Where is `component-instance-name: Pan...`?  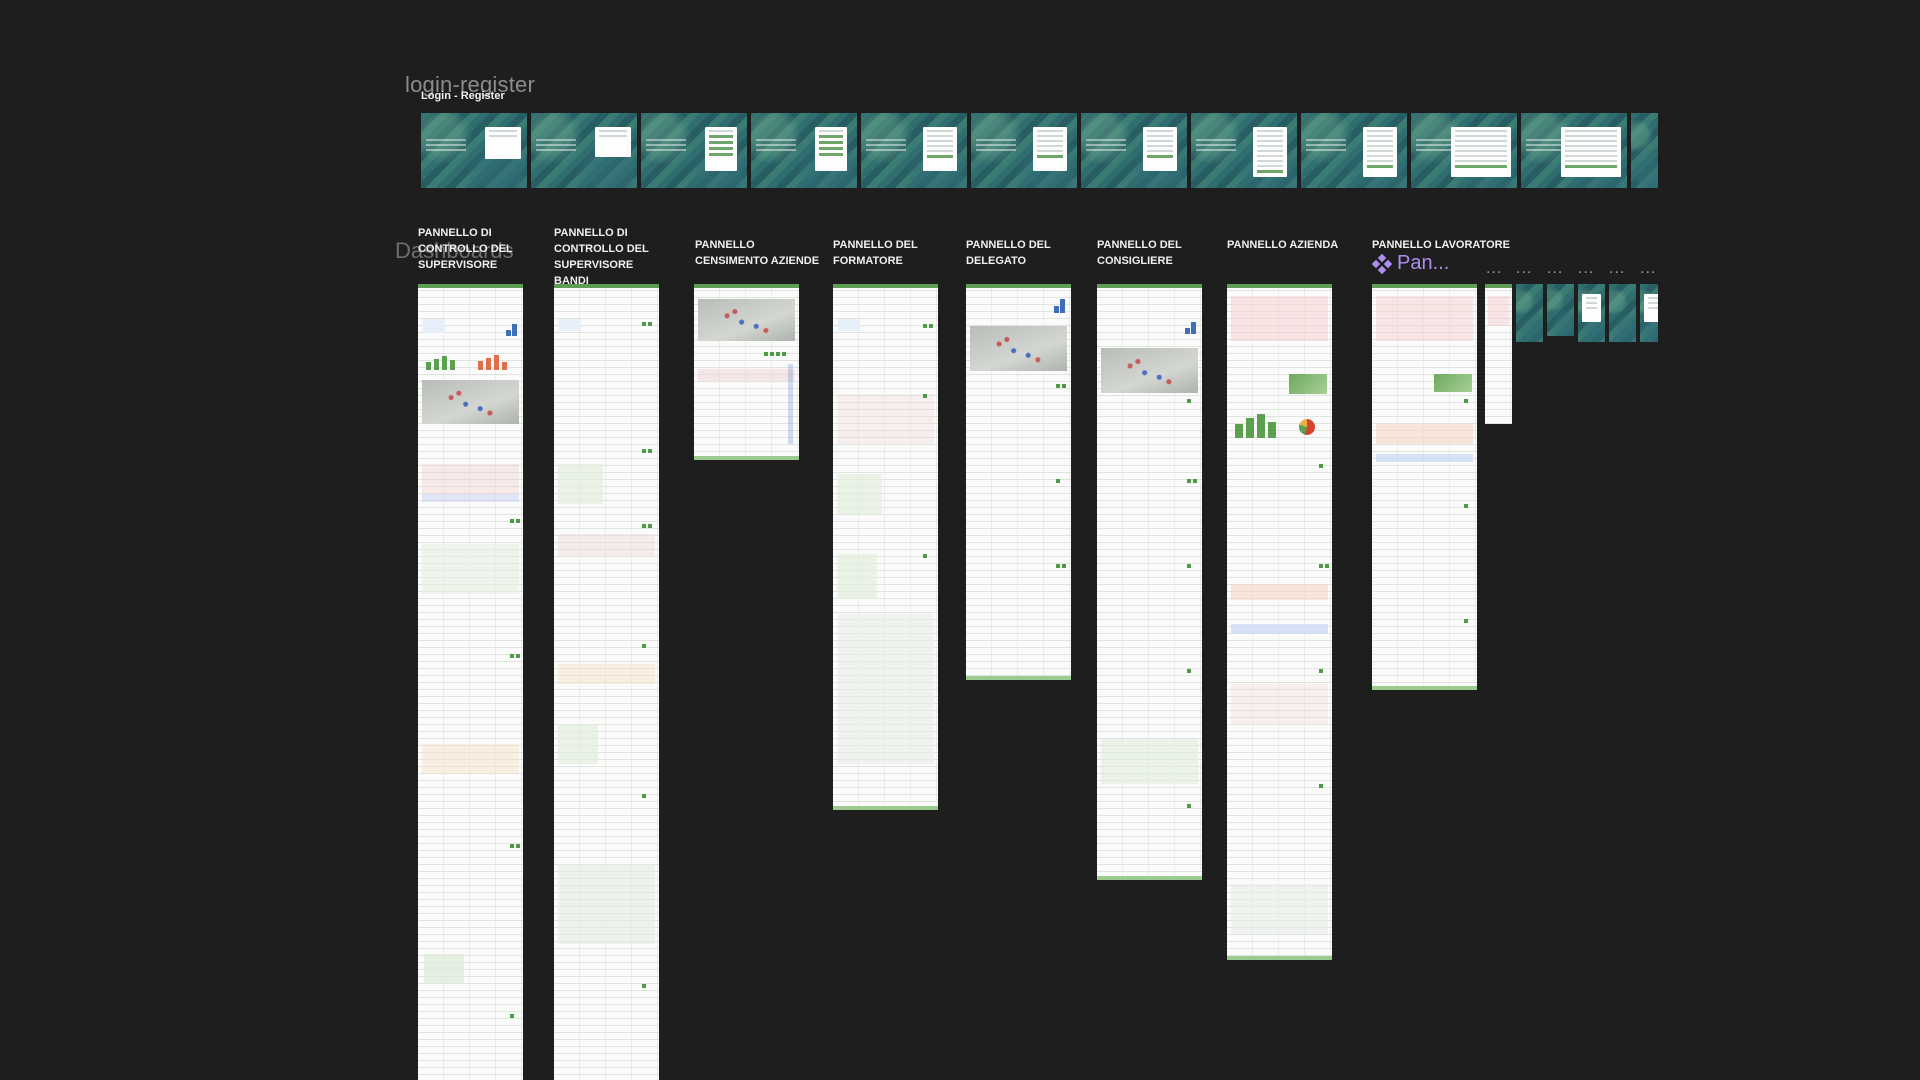
component-instance-name: Pan... is located at coordinates (1423, 263).